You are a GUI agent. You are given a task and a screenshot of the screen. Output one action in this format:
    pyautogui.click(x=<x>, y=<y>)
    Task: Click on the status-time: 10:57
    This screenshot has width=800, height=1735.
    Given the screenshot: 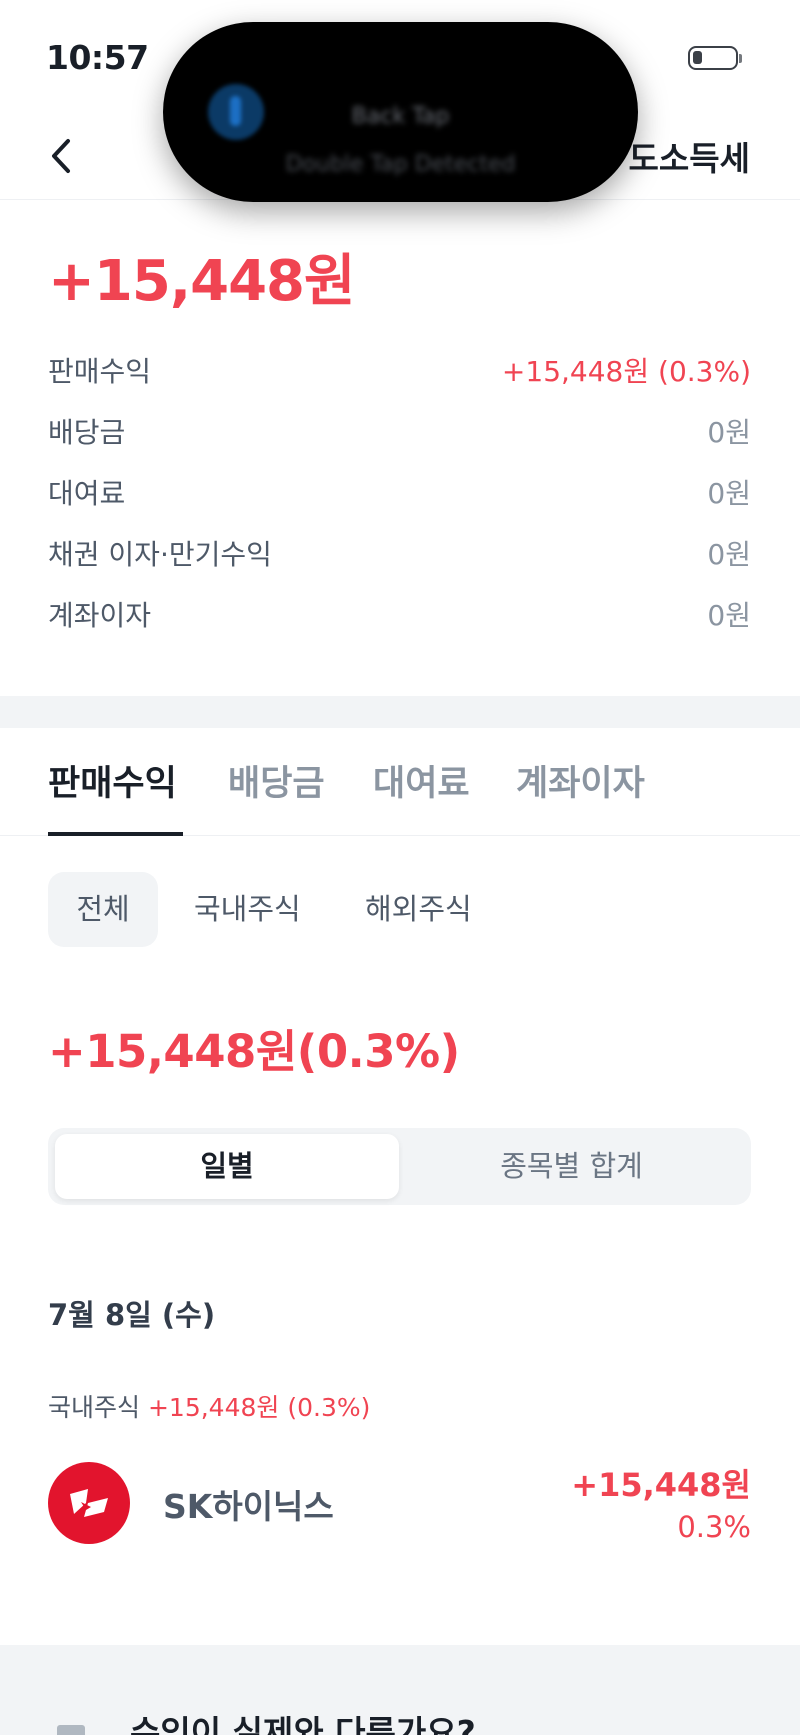 What is the action you would take?
    pyautogui.click(x=97, y=57)
    